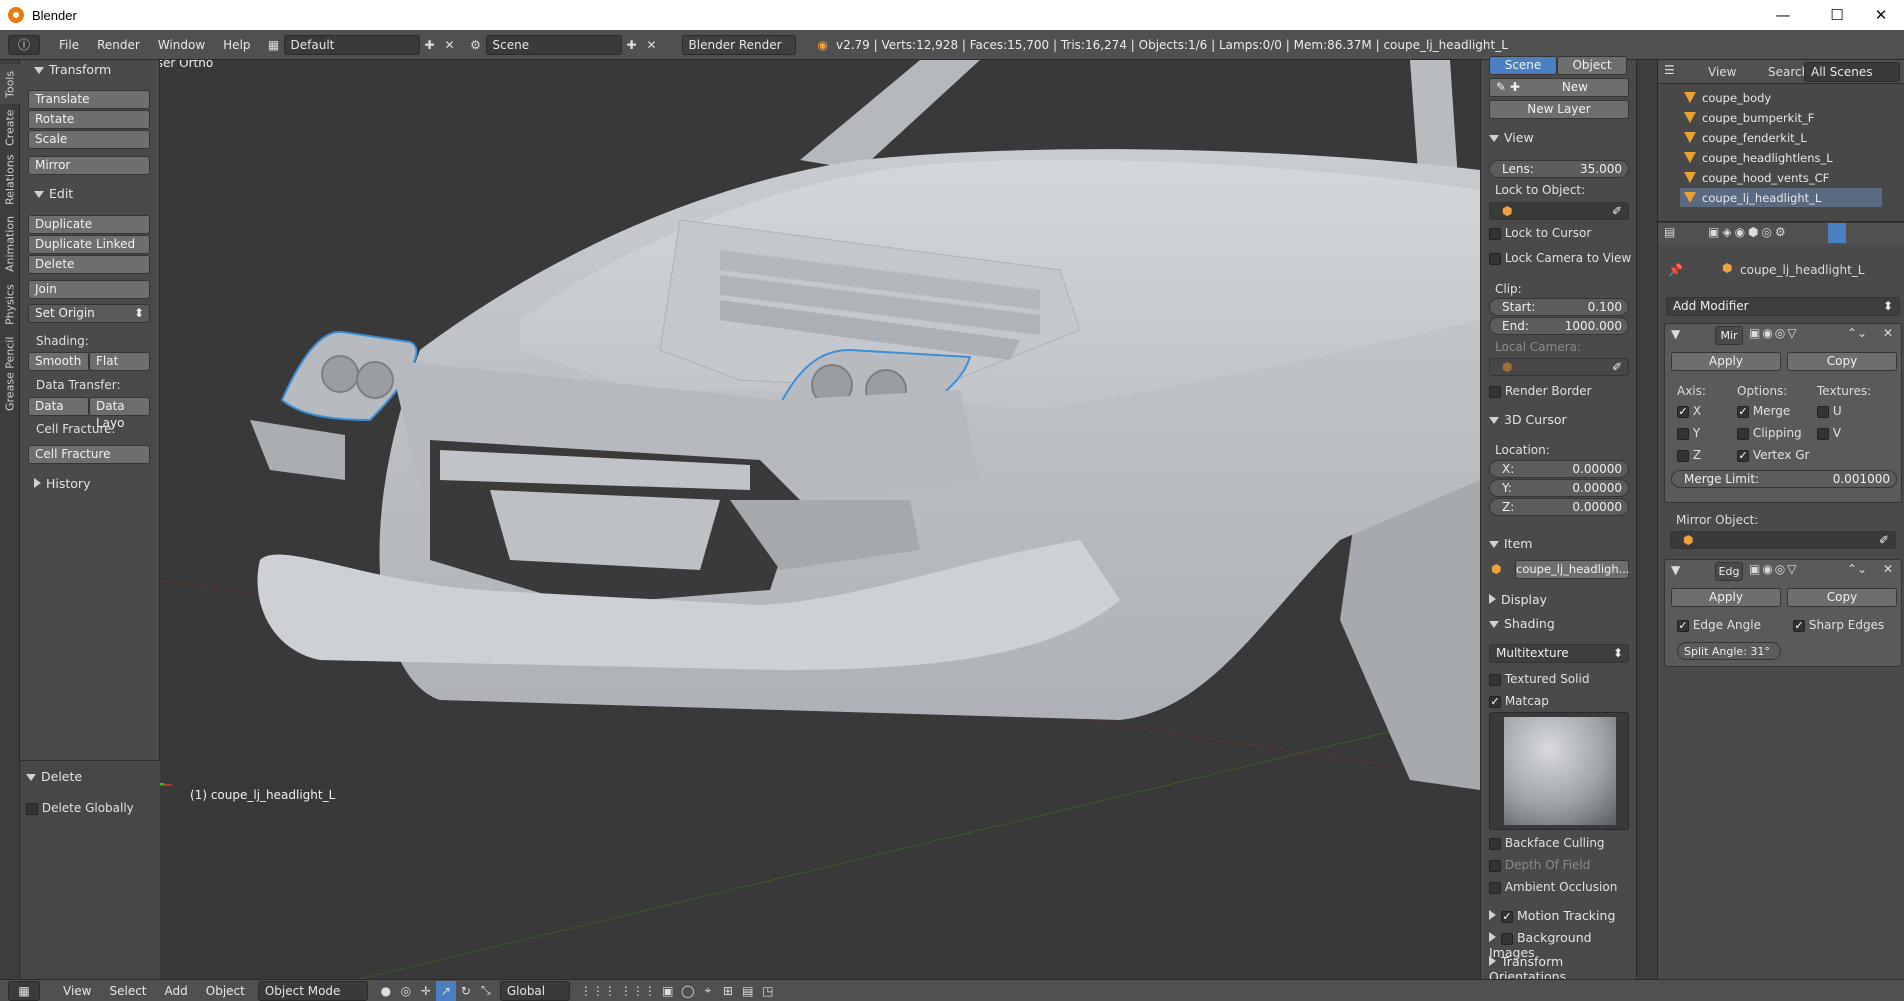  I want to click on snap-target-icon: ⊞, so click(728, 991).